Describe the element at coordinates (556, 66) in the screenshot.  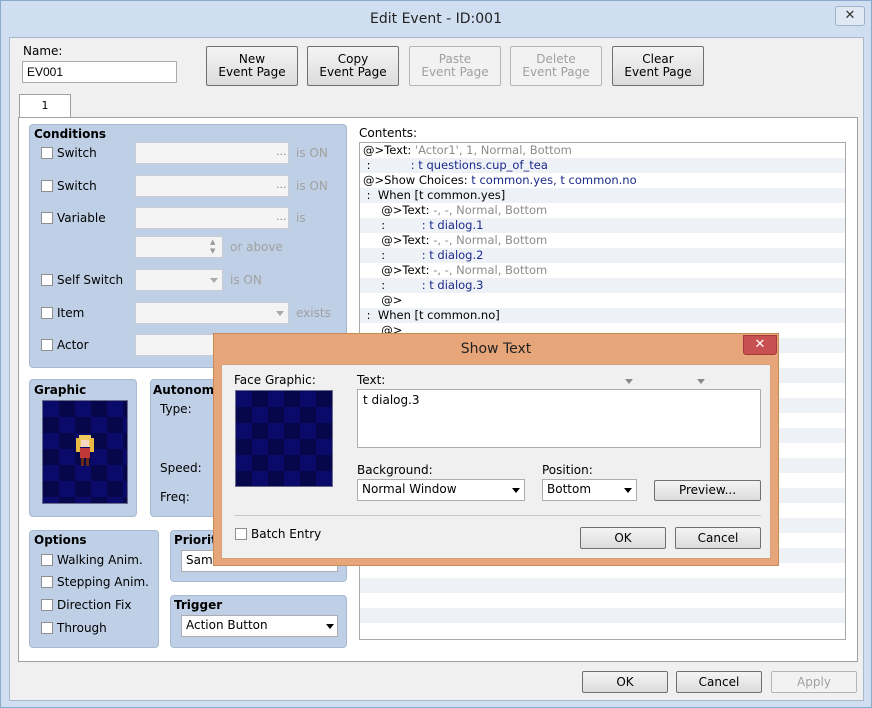
I see `delete-event-page-button: Delete Event Page` at that location.